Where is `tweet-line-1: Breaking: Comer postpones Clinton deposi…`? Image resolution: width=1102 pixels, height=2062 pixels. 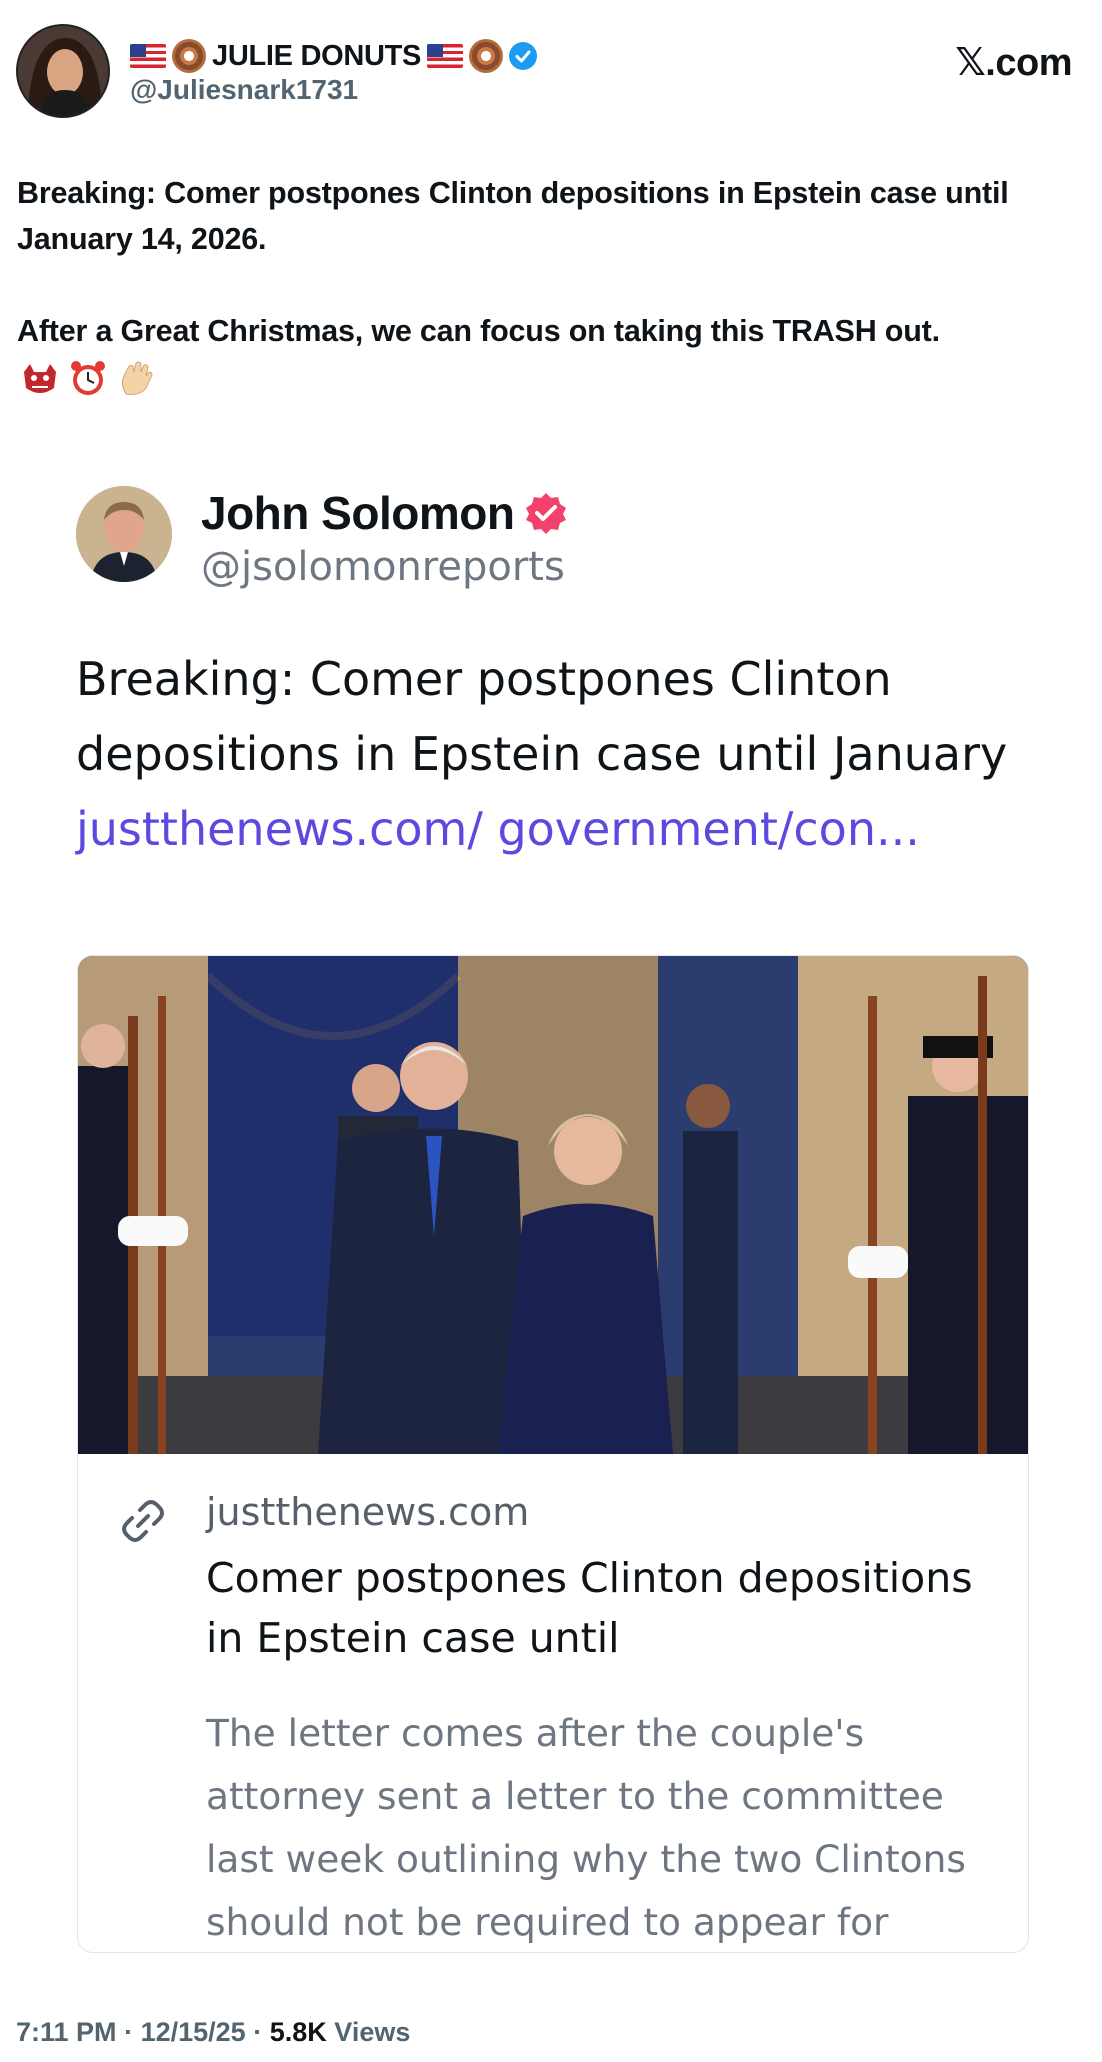
tweet-line-1: Breaking: Comer postpones Clinton deposi… is located at coordinates (513, 216).